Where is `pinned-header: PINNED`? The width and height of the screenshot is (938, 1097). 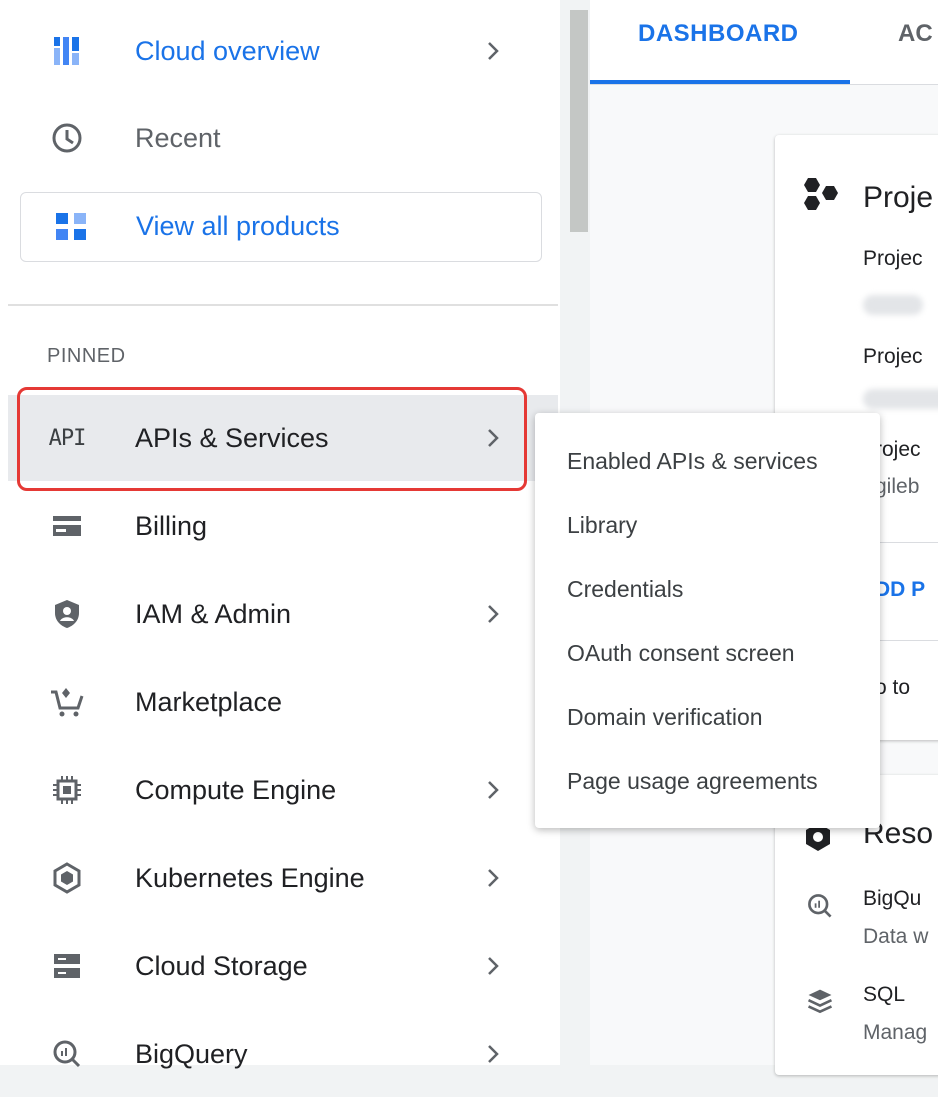
pinned-header: PINNED is located at coordinates (86, 356).